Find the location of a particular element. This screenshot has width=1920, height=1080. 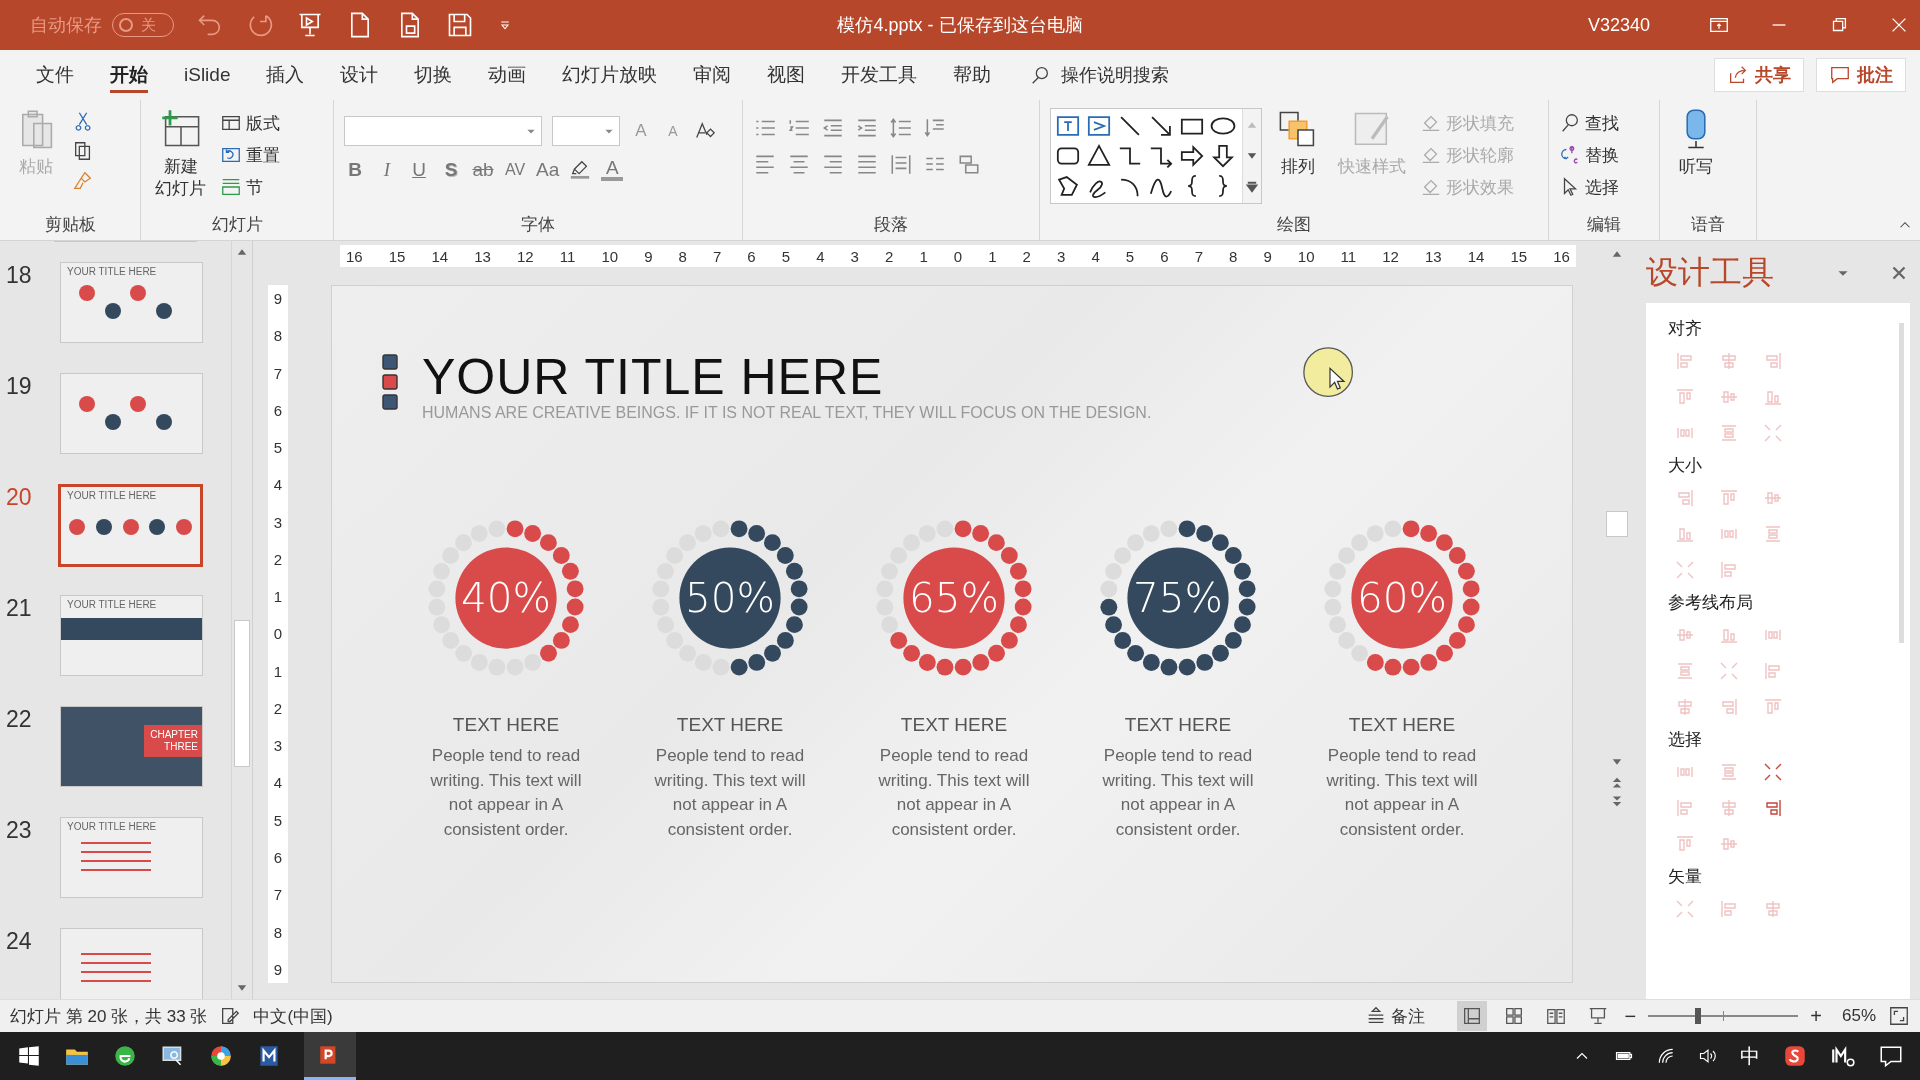

powerpoint-taskbar-button is located at coordinates (330, 1056).